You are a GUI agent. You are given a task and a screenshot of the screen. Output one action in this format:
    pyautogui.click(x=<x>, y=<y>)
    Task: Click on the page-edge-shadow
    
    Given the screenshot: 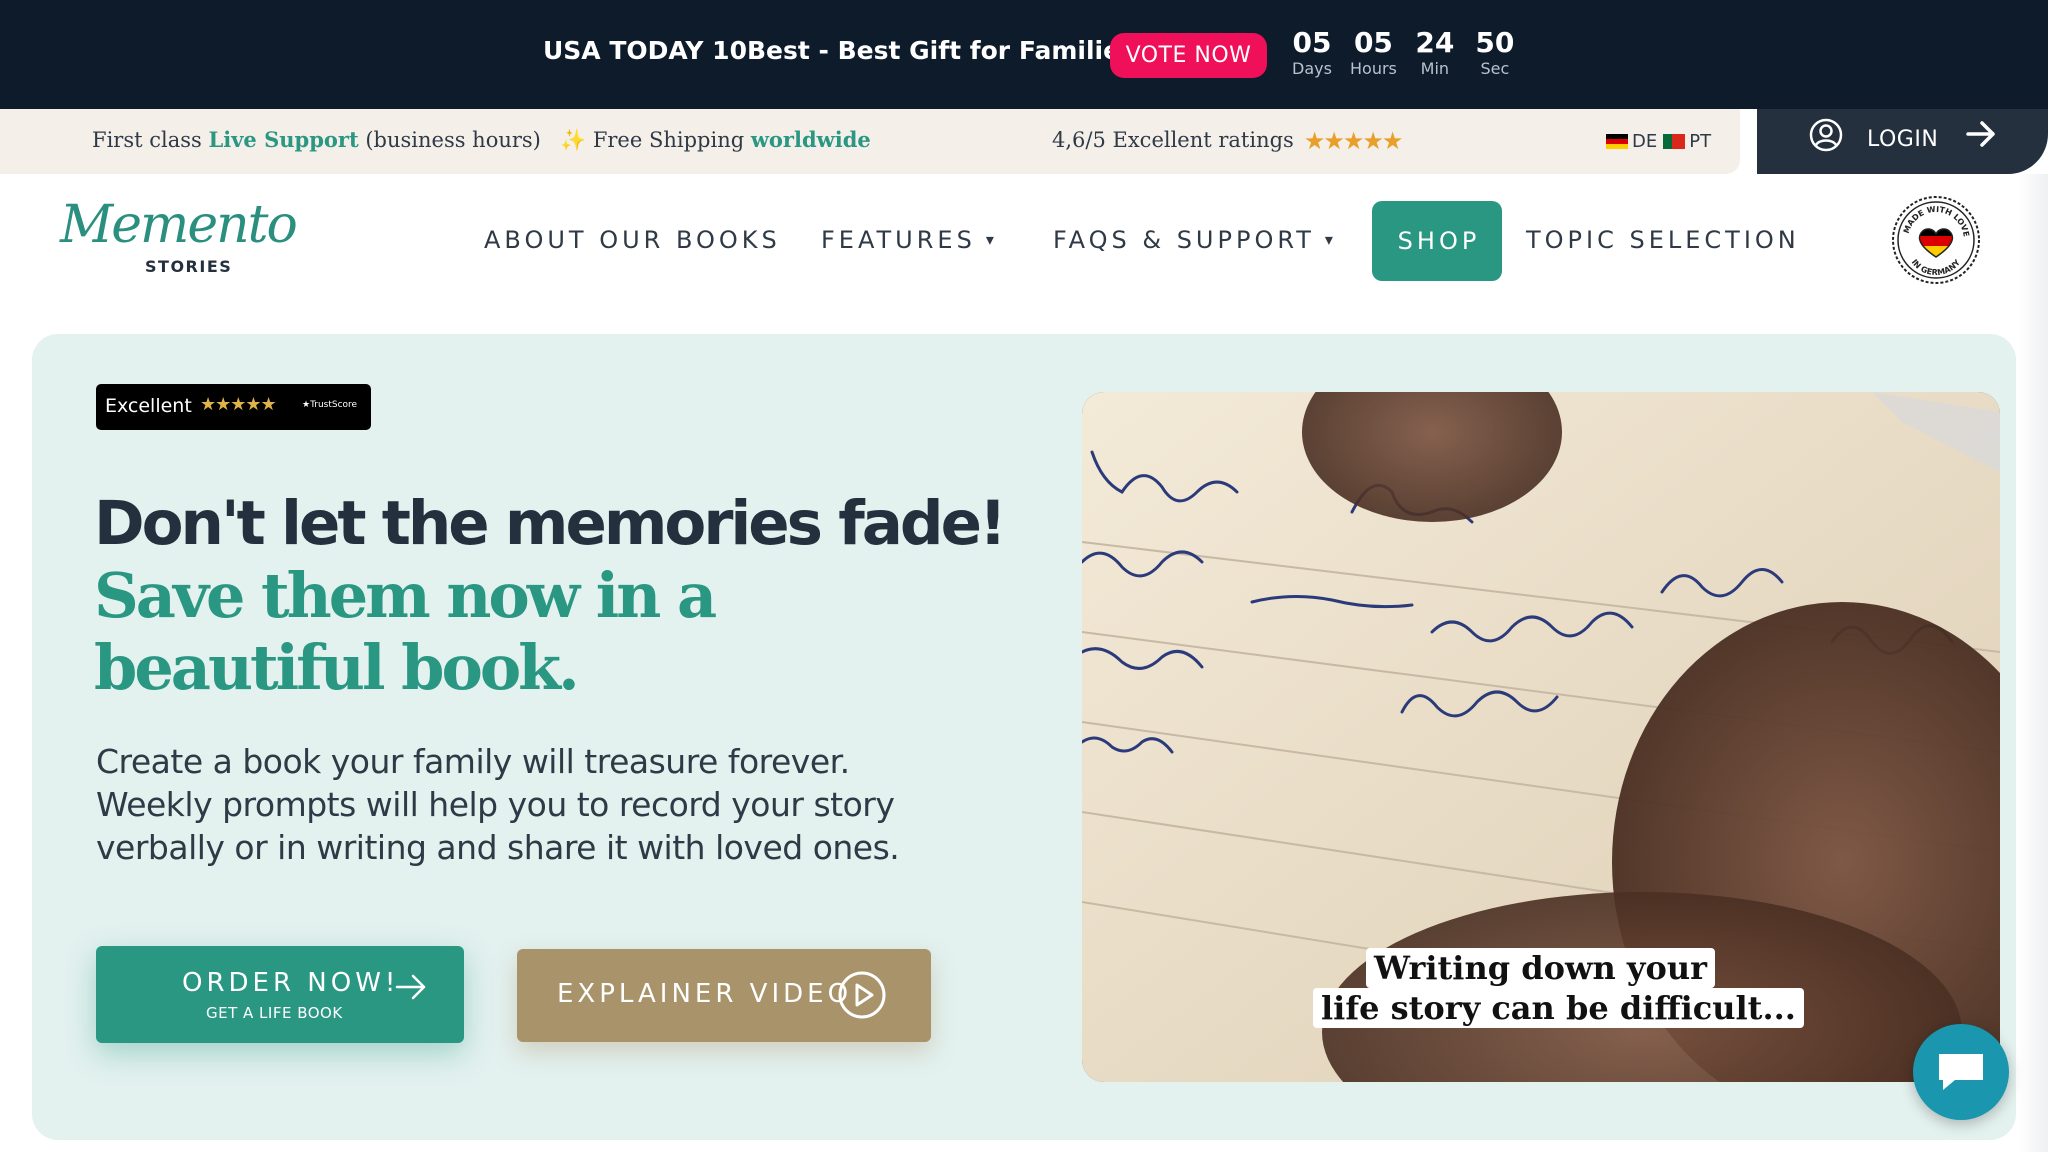 What is the action you would take?
    pyautogui.click(x=2033, y=663)
    